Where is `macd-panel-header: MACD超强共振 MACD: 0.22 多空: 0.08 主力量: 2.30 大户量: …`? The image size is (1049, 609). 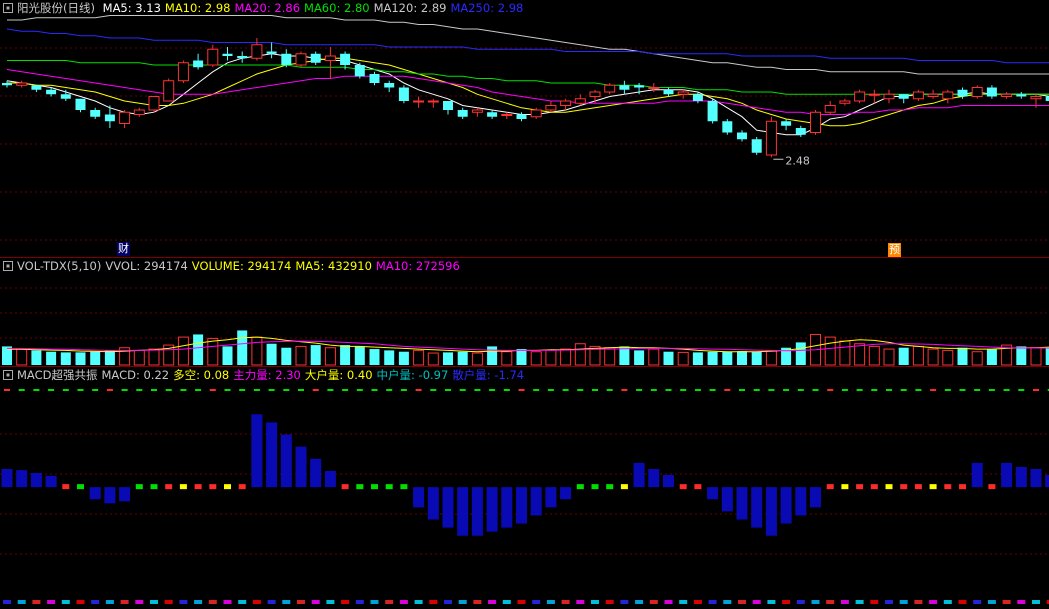 macd-panel-header: MACD超强共振 MACD: 0.22 多空: 0.08 主力量: 2.30 大户量: … is located at coordinates (266, 375).